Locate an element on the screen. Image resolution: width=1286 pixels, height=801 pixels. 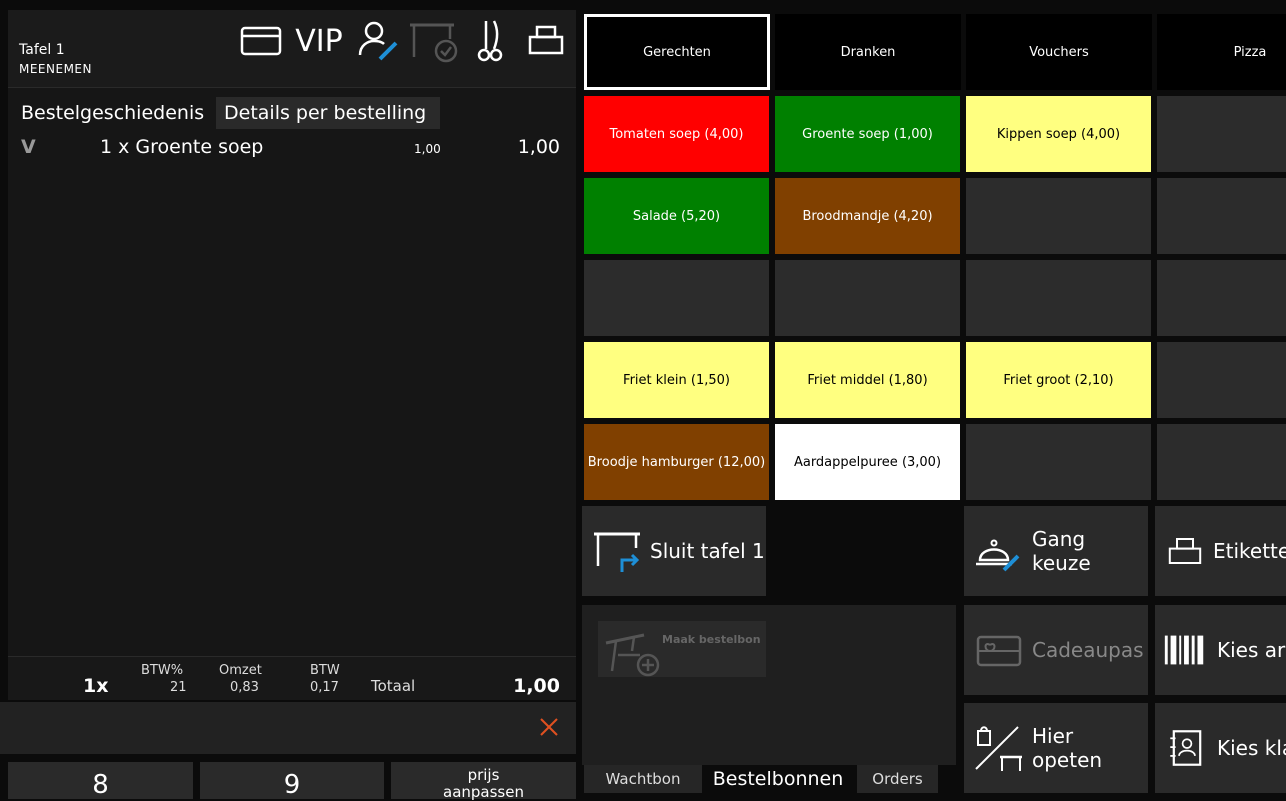
product-friet-groot: Friet groot (2,10) is located at coordinates (1058, 380).